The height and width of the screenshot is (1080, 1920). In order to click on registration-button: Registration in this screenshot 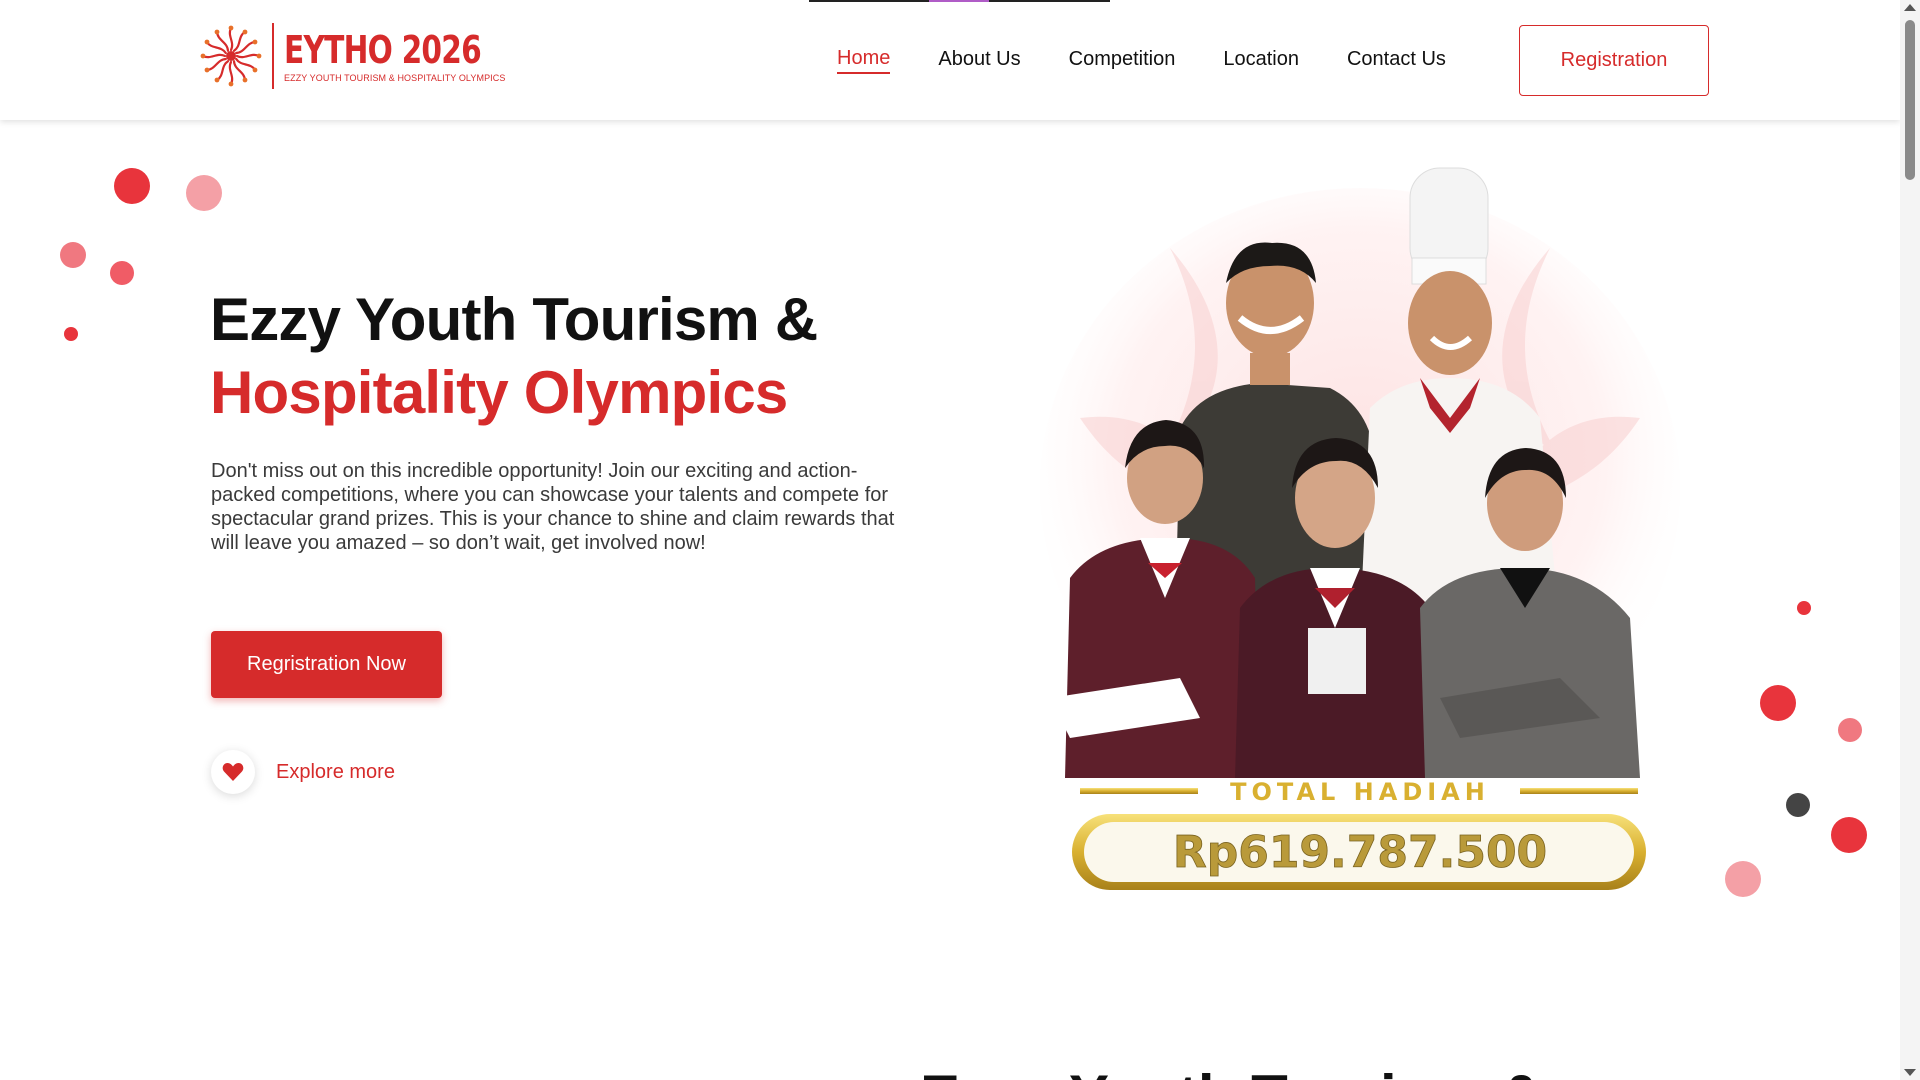, I will do `click(1614, 60)`.